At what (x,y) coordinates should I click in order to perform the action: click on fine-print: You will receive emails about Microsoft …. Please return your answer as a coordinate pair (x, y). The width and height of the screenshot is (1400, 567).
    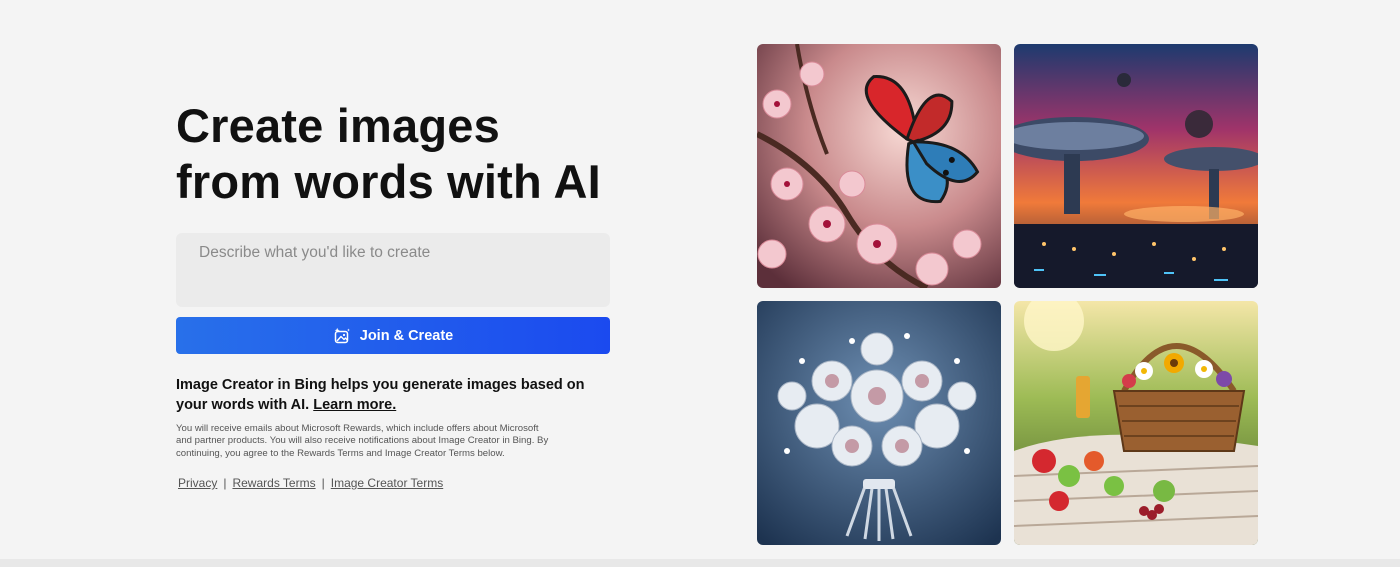
    Looking at the image, I should click on (362, 441).